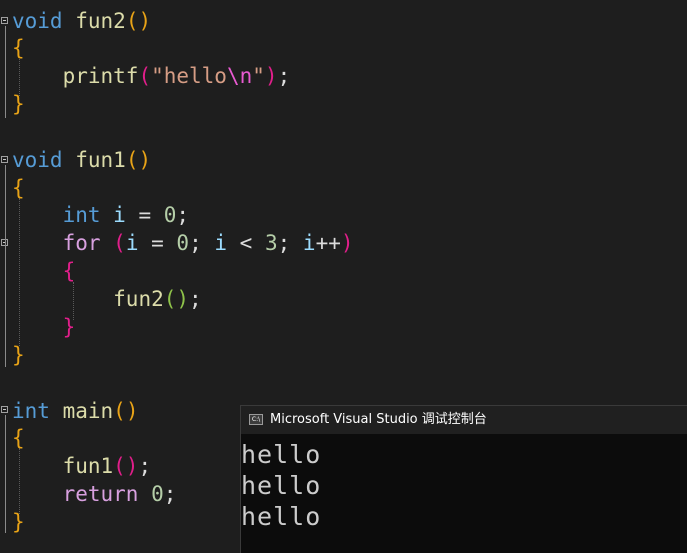 This screenshot has height=553, width=687. I want to click on code-line: void fun1(), so click(81, 160).